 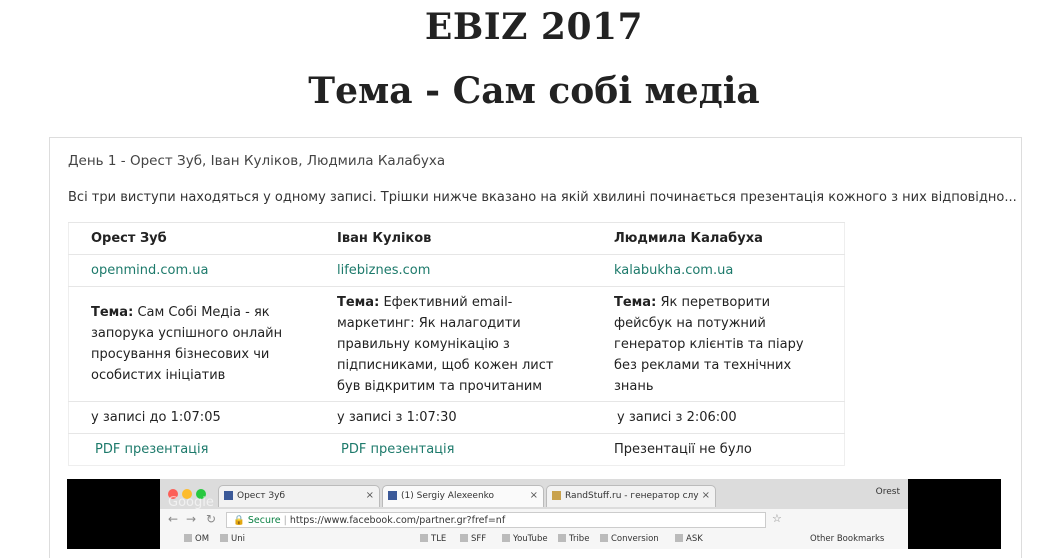 What do you see at coordinates (239, 520) in the screenshot?
I see `lock-icon: 🔒` at bounding box center [239, 520].